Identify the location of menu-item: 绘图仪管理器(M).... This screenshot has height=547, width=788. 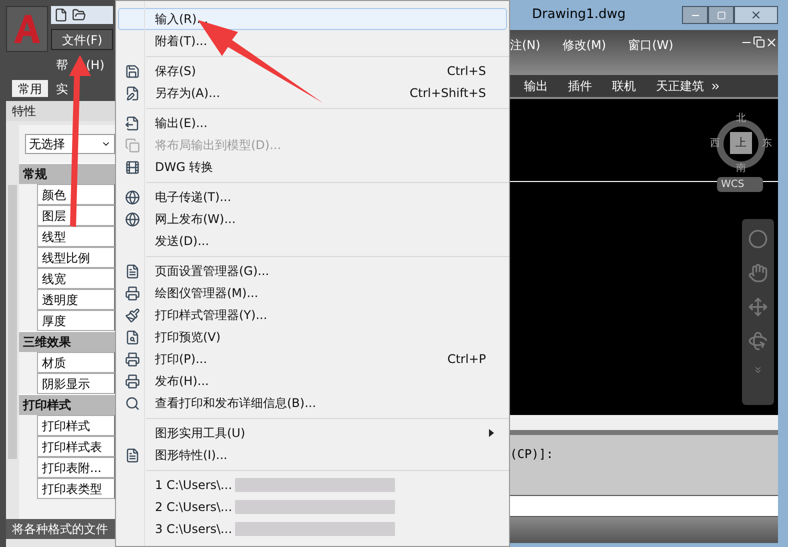
(312, 293).